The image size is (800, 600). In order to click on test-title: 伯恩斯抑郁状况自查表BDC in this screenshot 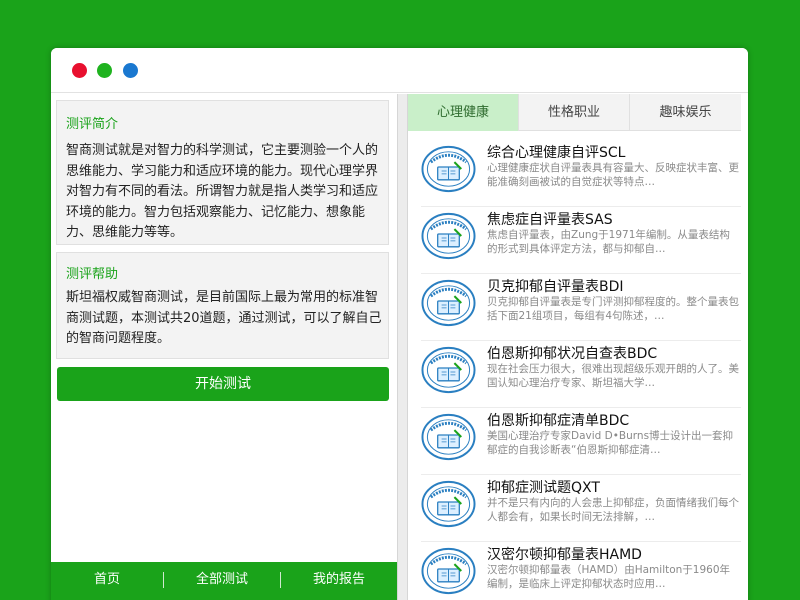, I will do `click(572, 354)`.